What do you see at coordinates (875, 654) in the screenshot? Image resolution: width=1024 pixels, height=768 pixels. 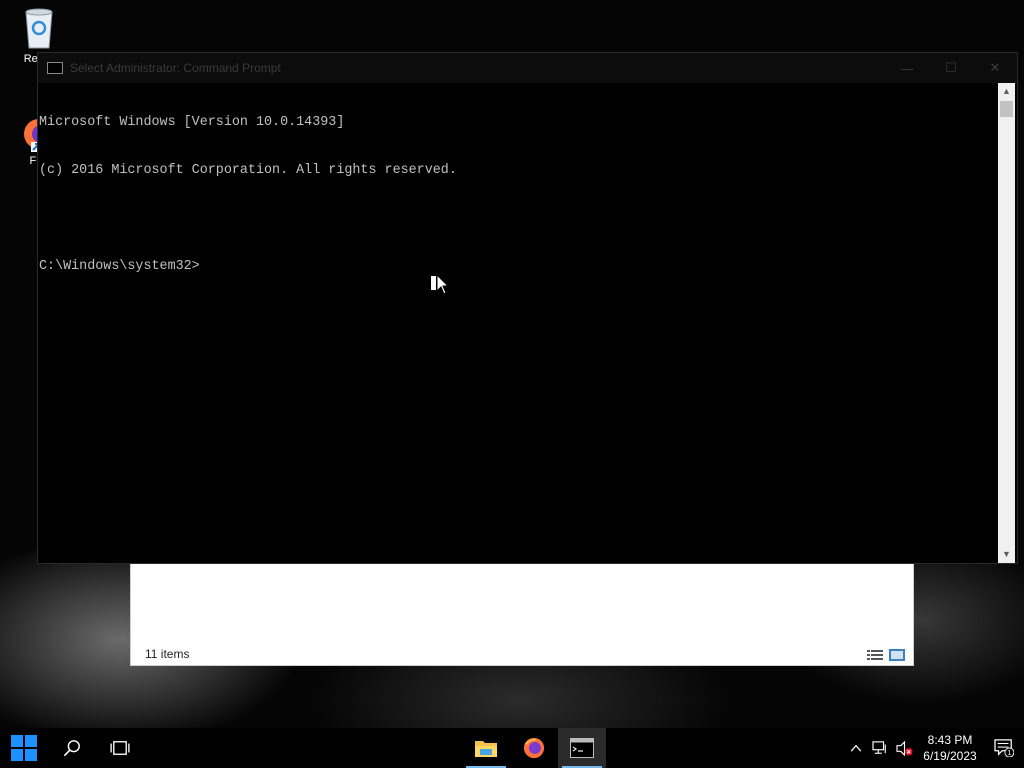 I see `details-view-icon` at bounding box center [875, 654].